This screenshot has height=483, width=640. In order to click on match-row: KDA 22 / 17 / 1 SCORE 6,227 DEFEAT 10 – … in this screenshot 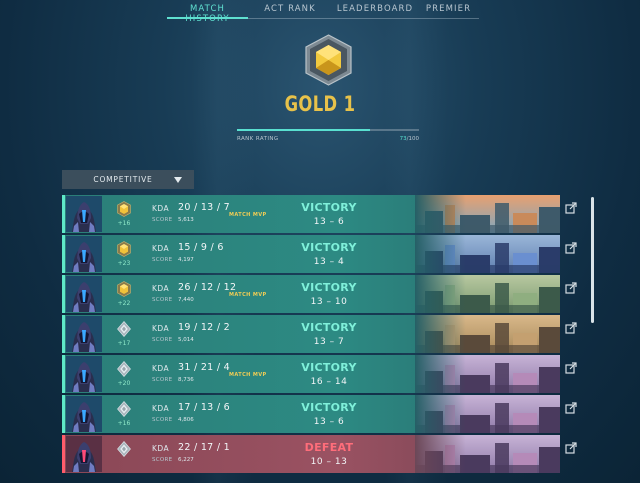, I will do `click(311, 454)`.